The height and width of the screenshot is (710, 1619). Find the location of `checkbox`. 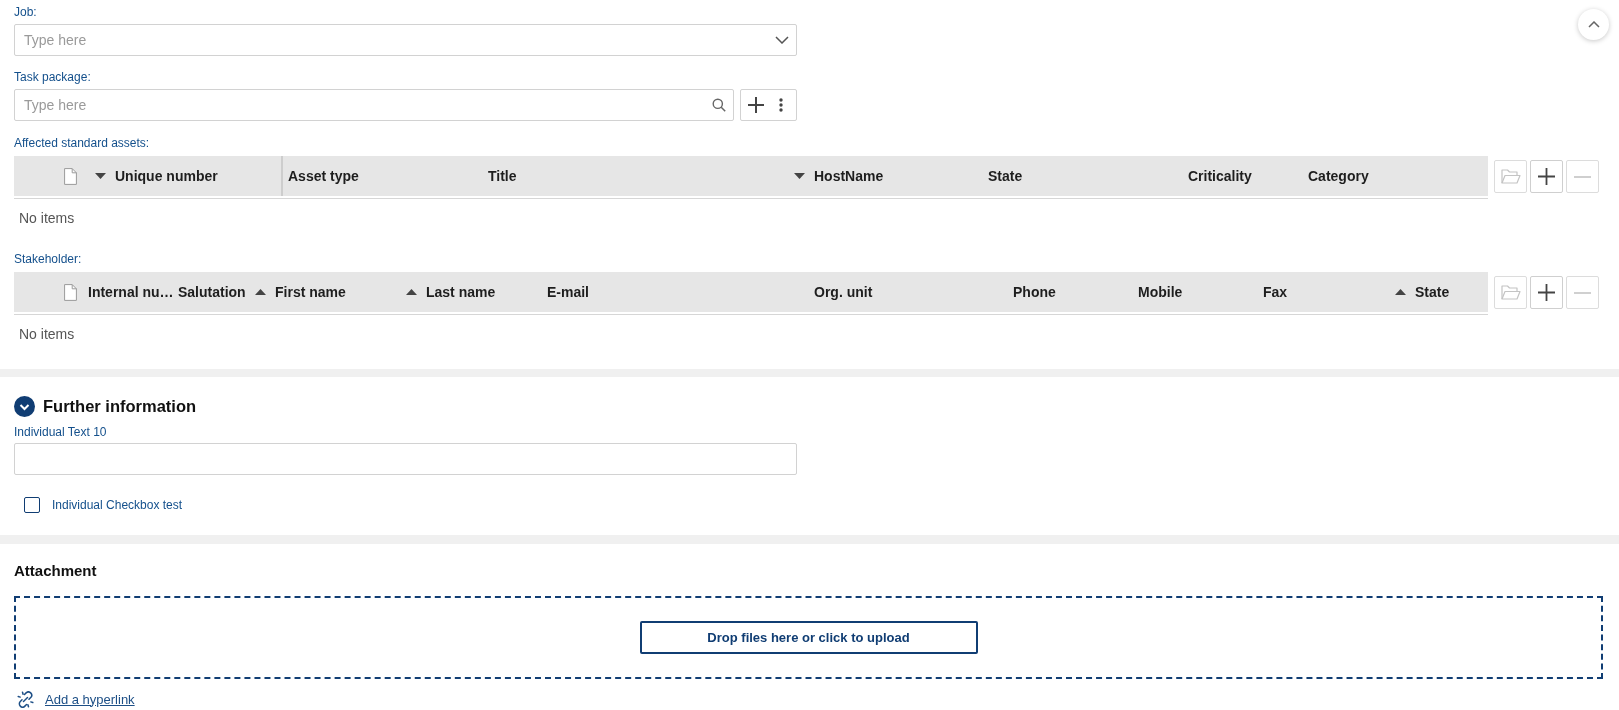

checkbox is located at coordinates (32, 505).